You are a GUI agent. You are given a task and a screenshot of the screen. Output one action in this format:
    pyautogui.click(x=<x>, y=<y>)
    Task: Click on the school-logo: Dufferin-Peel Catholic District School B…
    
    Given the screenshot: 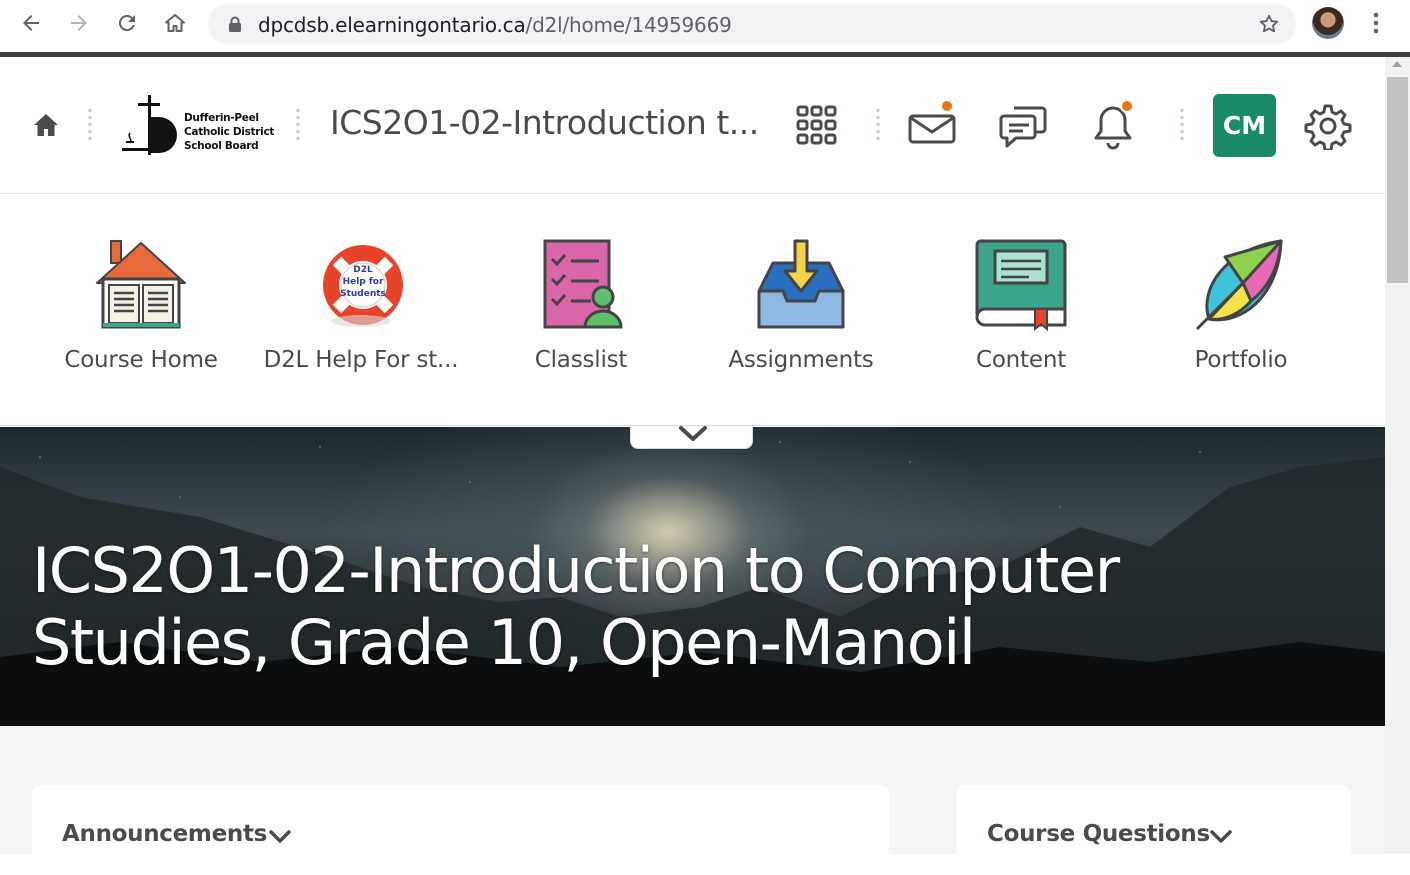 What is the action you would take?
    pyautogui.click(x=200, y=126)
    